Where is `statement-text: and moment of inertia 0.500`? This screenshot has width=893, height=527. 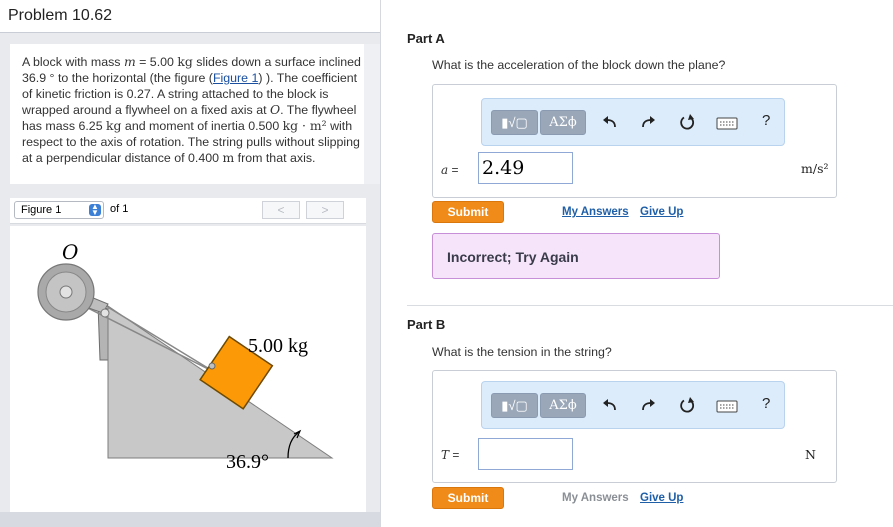 statement-text: and moment of inertia 0.500 is located at coordinates (202, 126).